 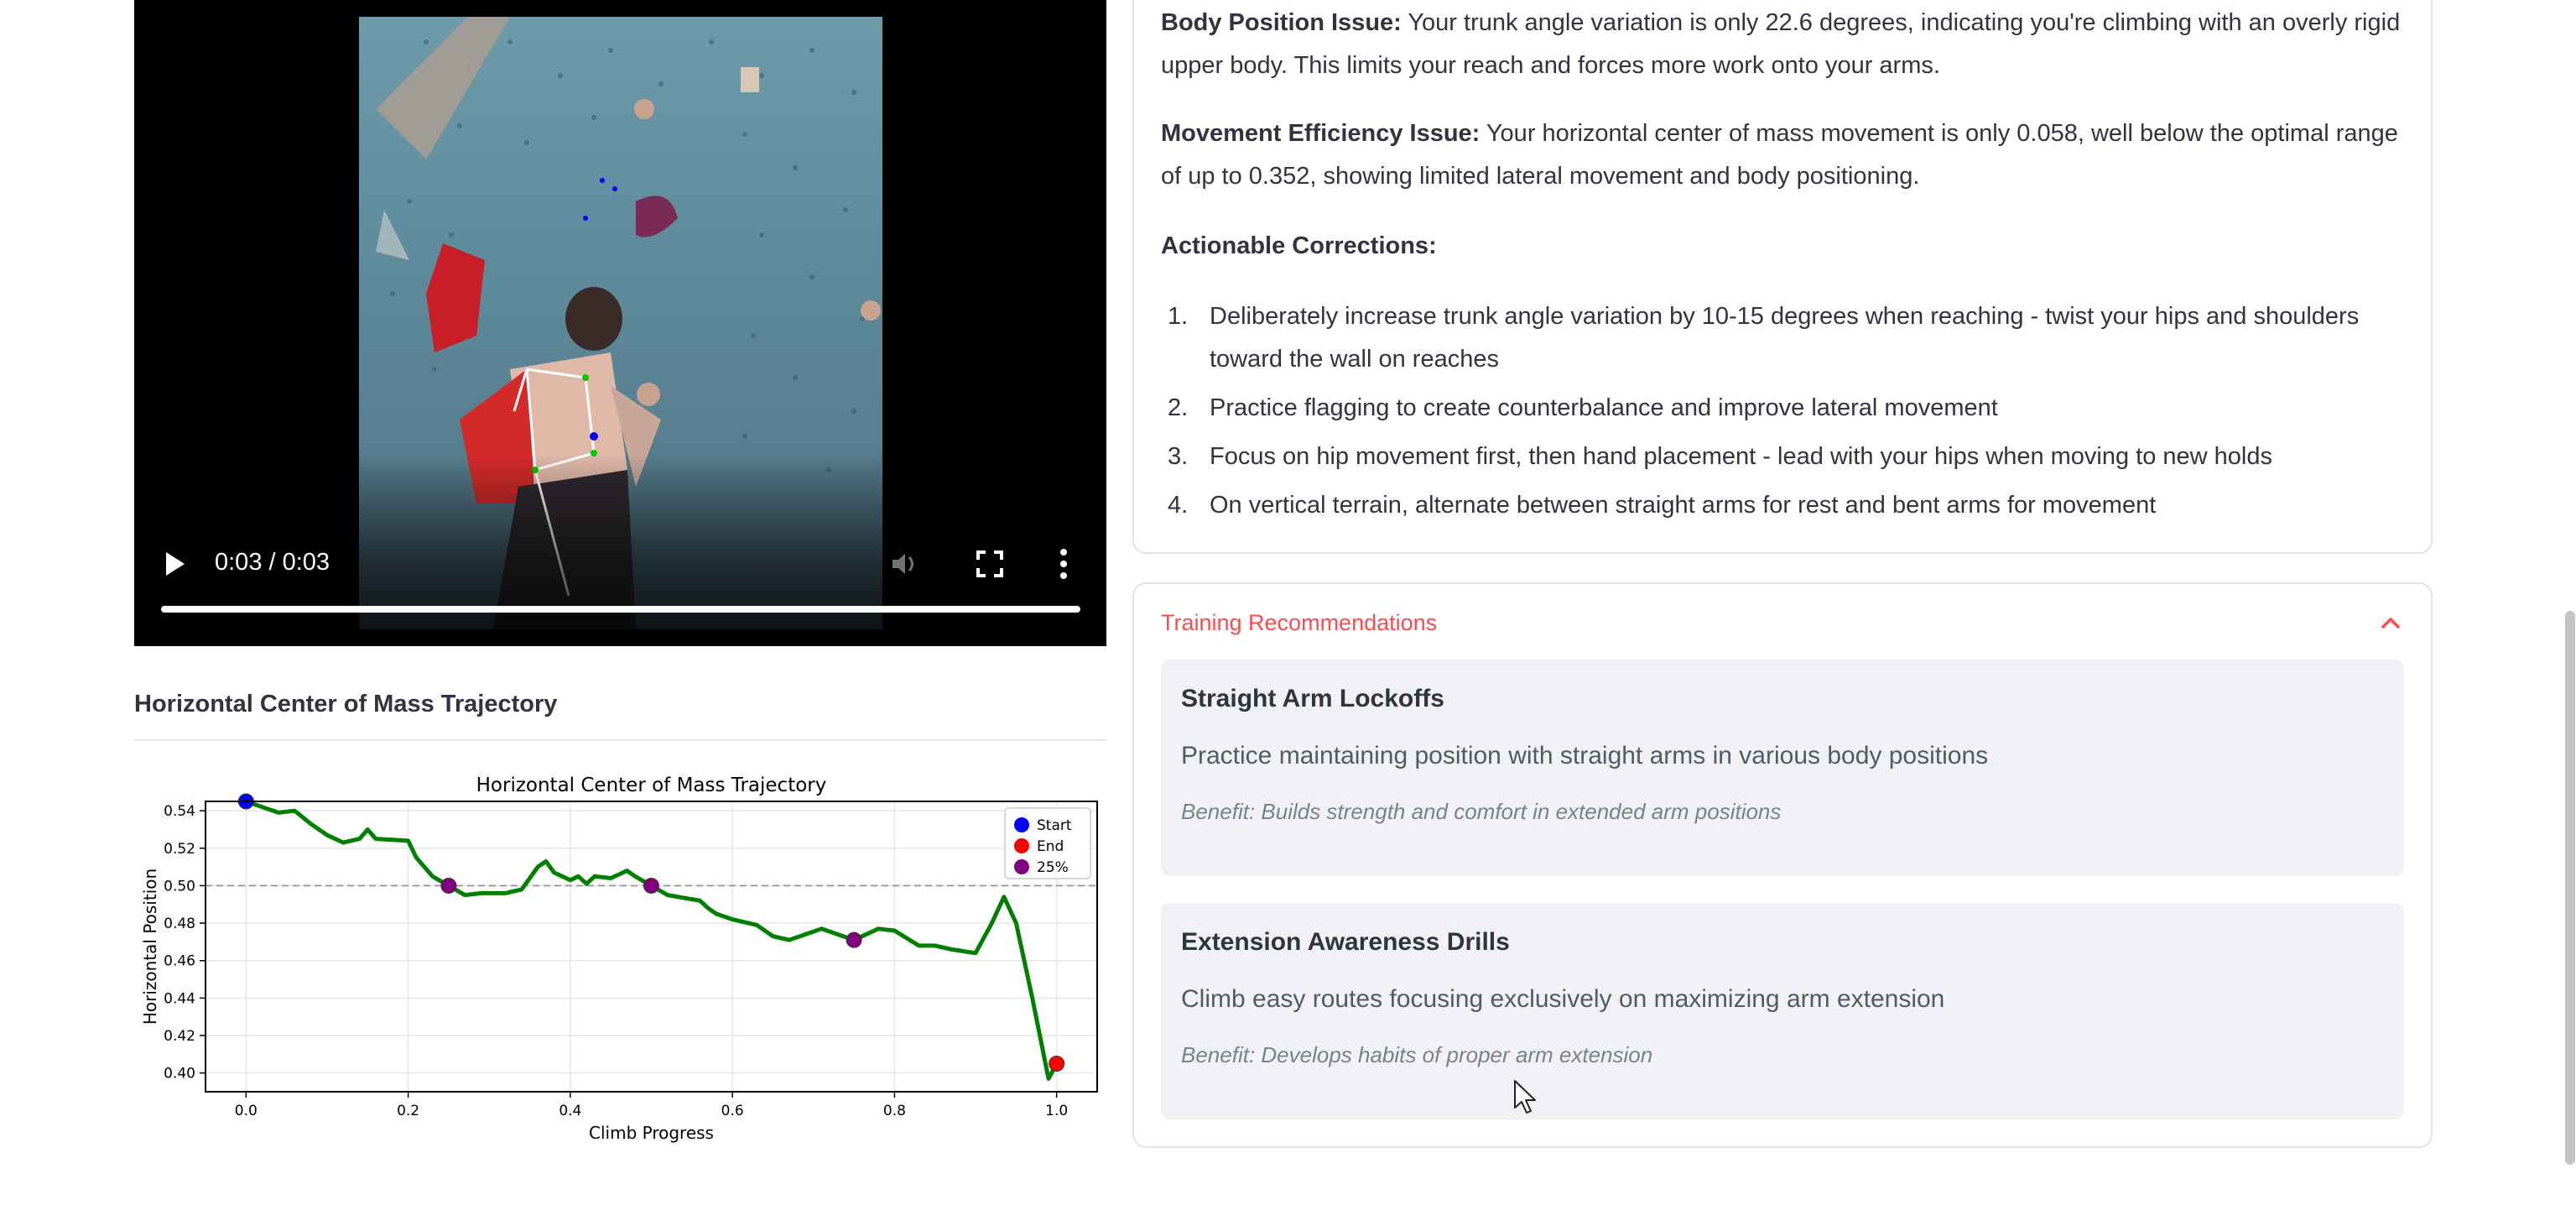 What do you see at coordinates (1054, 825) in the screenshot?
I see `legend-label: Start` at bounding box center [1054, 825].